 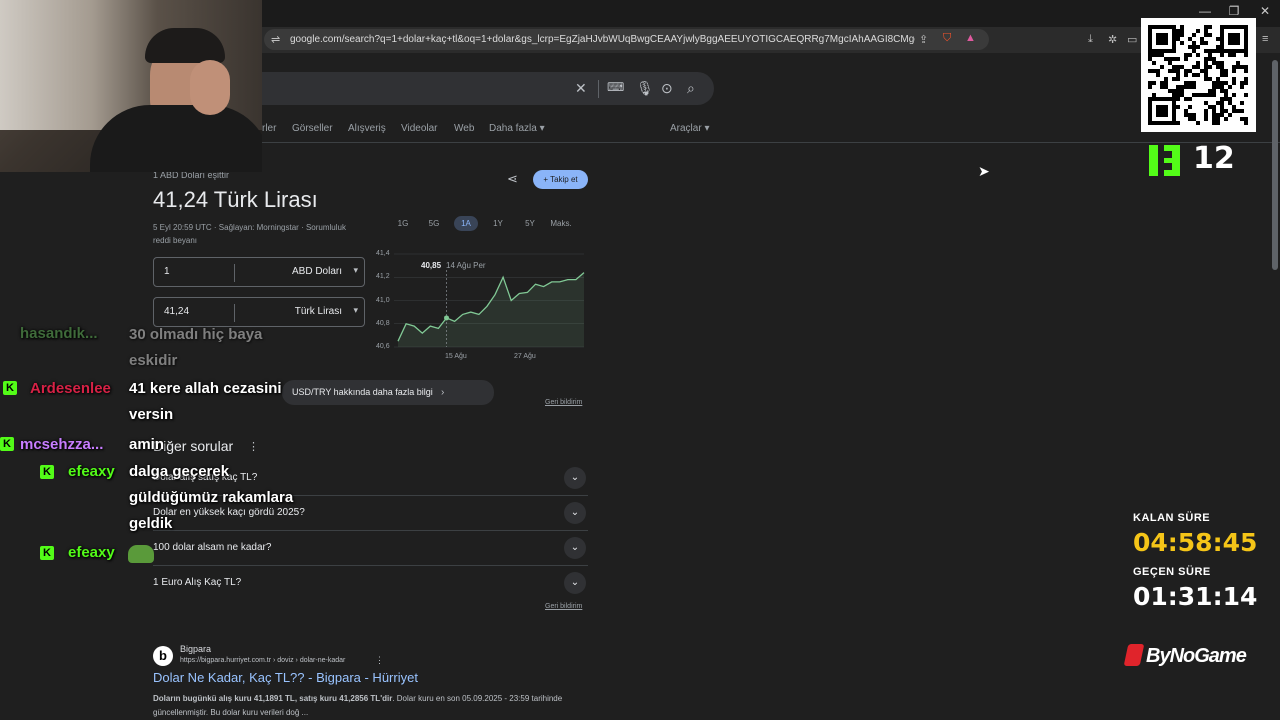 I want to click on brave-shield-icon: ⛉, so click(x=947, y=38).